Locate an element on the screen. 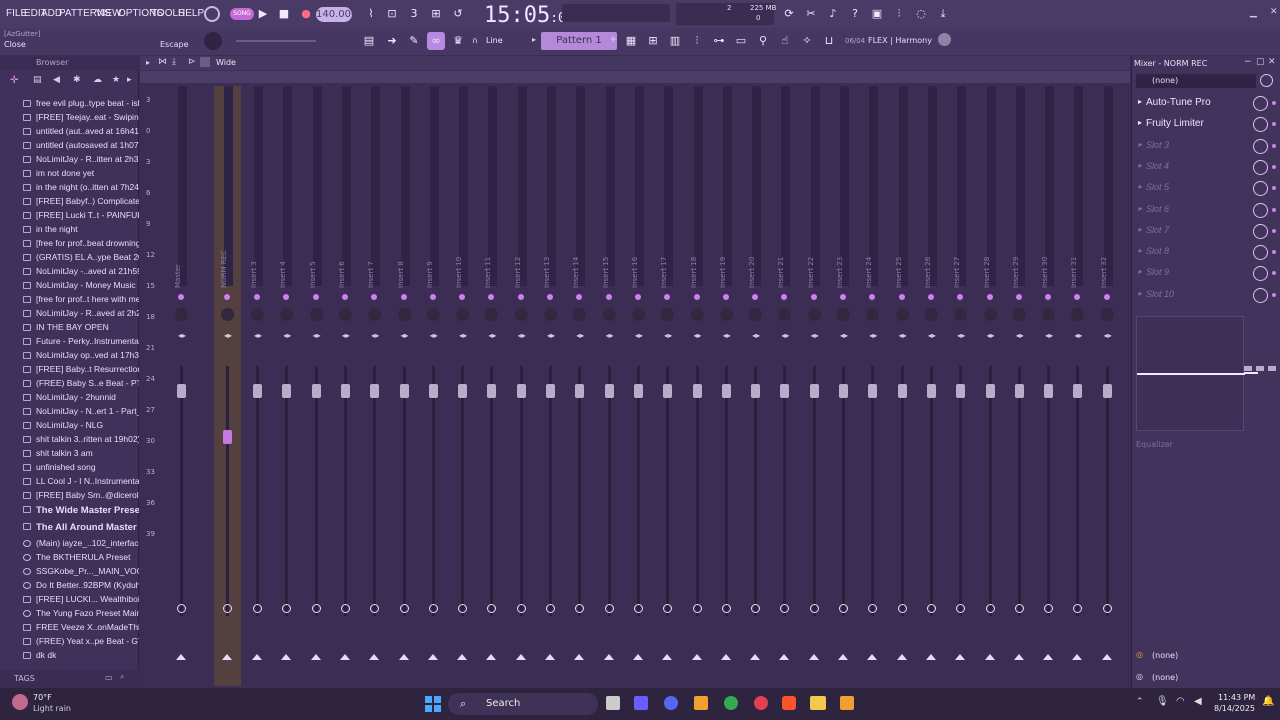  browser-item: [FREE] Baby..t Resurrection is located at coordinates (69, 369).